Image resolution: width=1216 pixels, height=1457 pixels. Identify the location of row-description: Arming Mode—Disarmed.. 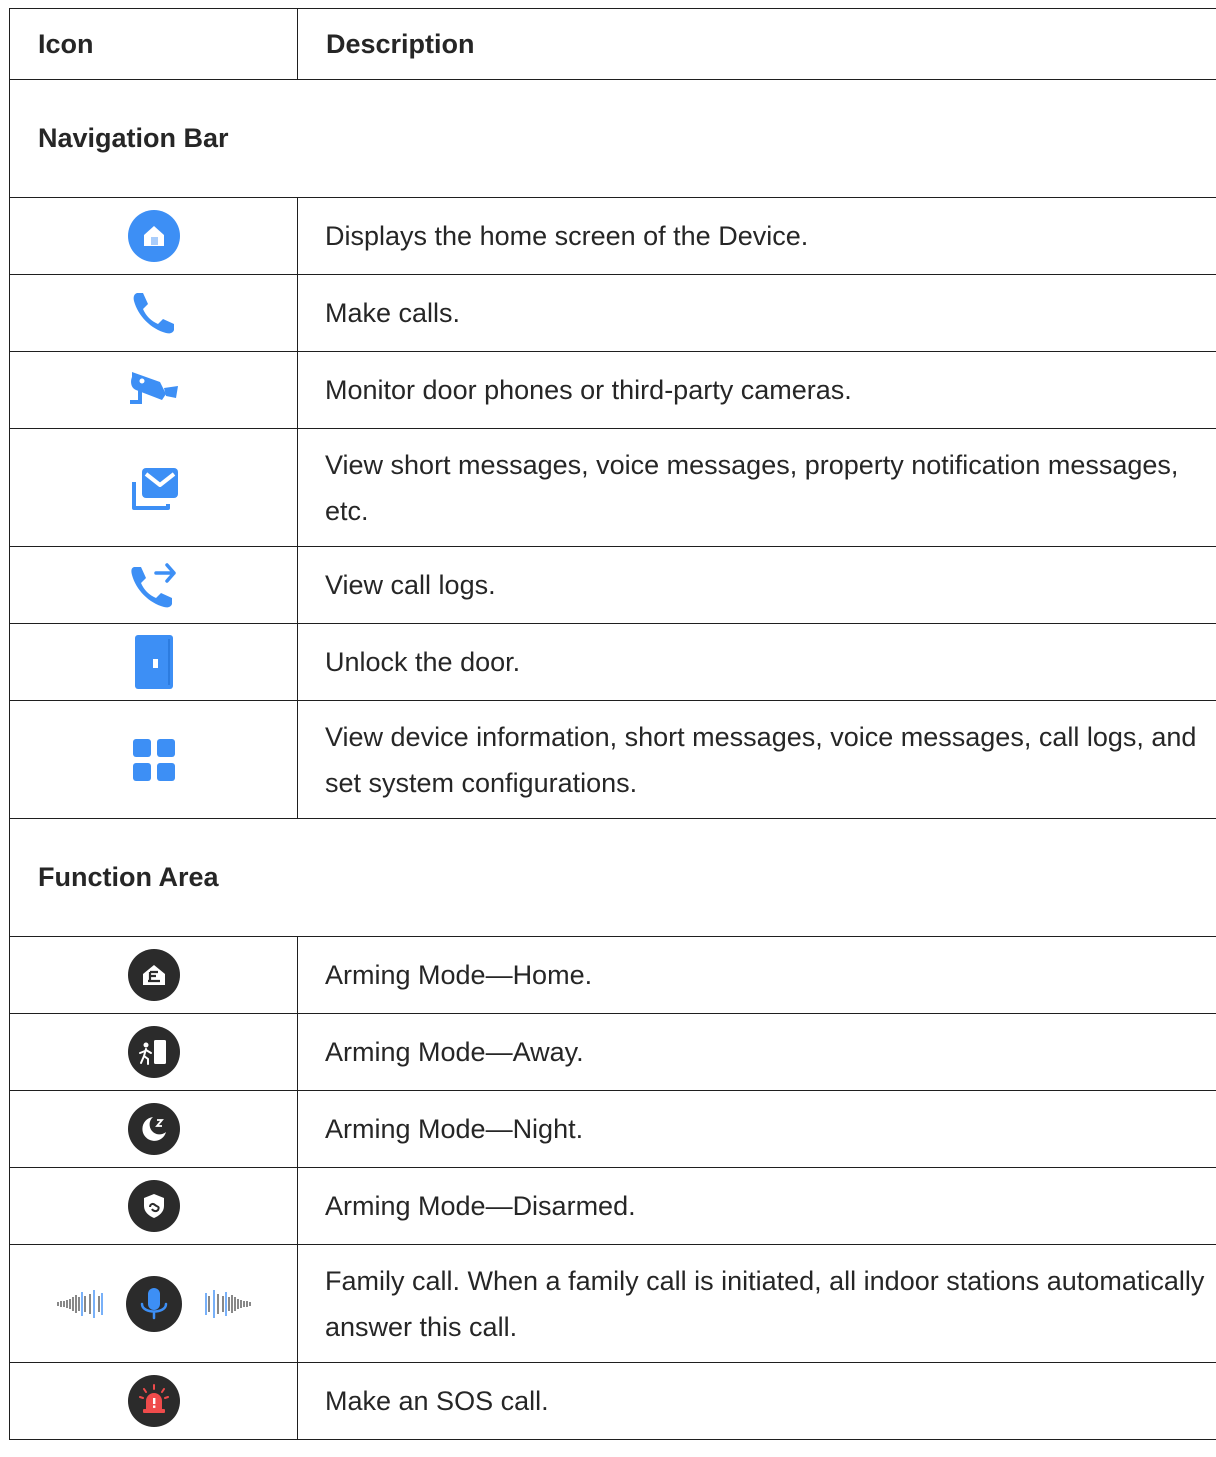
(756, 1206).